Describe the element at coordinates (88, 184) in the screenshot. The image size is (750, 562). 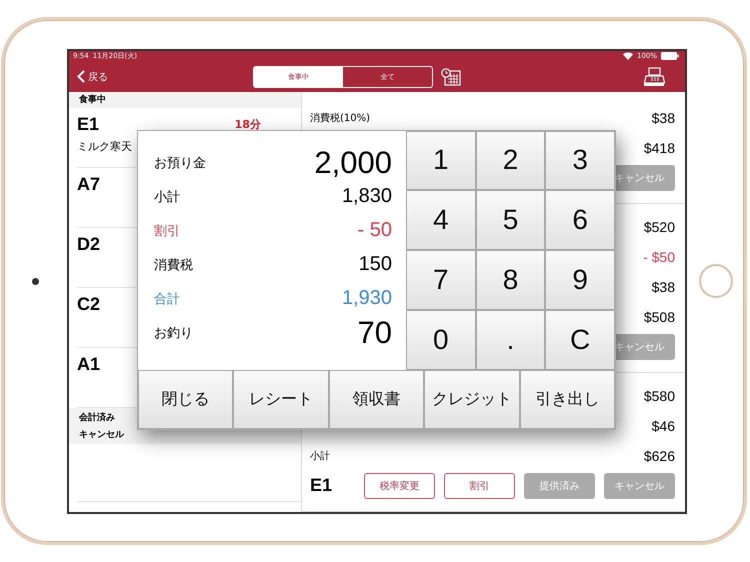
I see `table-name: A7` at that location.